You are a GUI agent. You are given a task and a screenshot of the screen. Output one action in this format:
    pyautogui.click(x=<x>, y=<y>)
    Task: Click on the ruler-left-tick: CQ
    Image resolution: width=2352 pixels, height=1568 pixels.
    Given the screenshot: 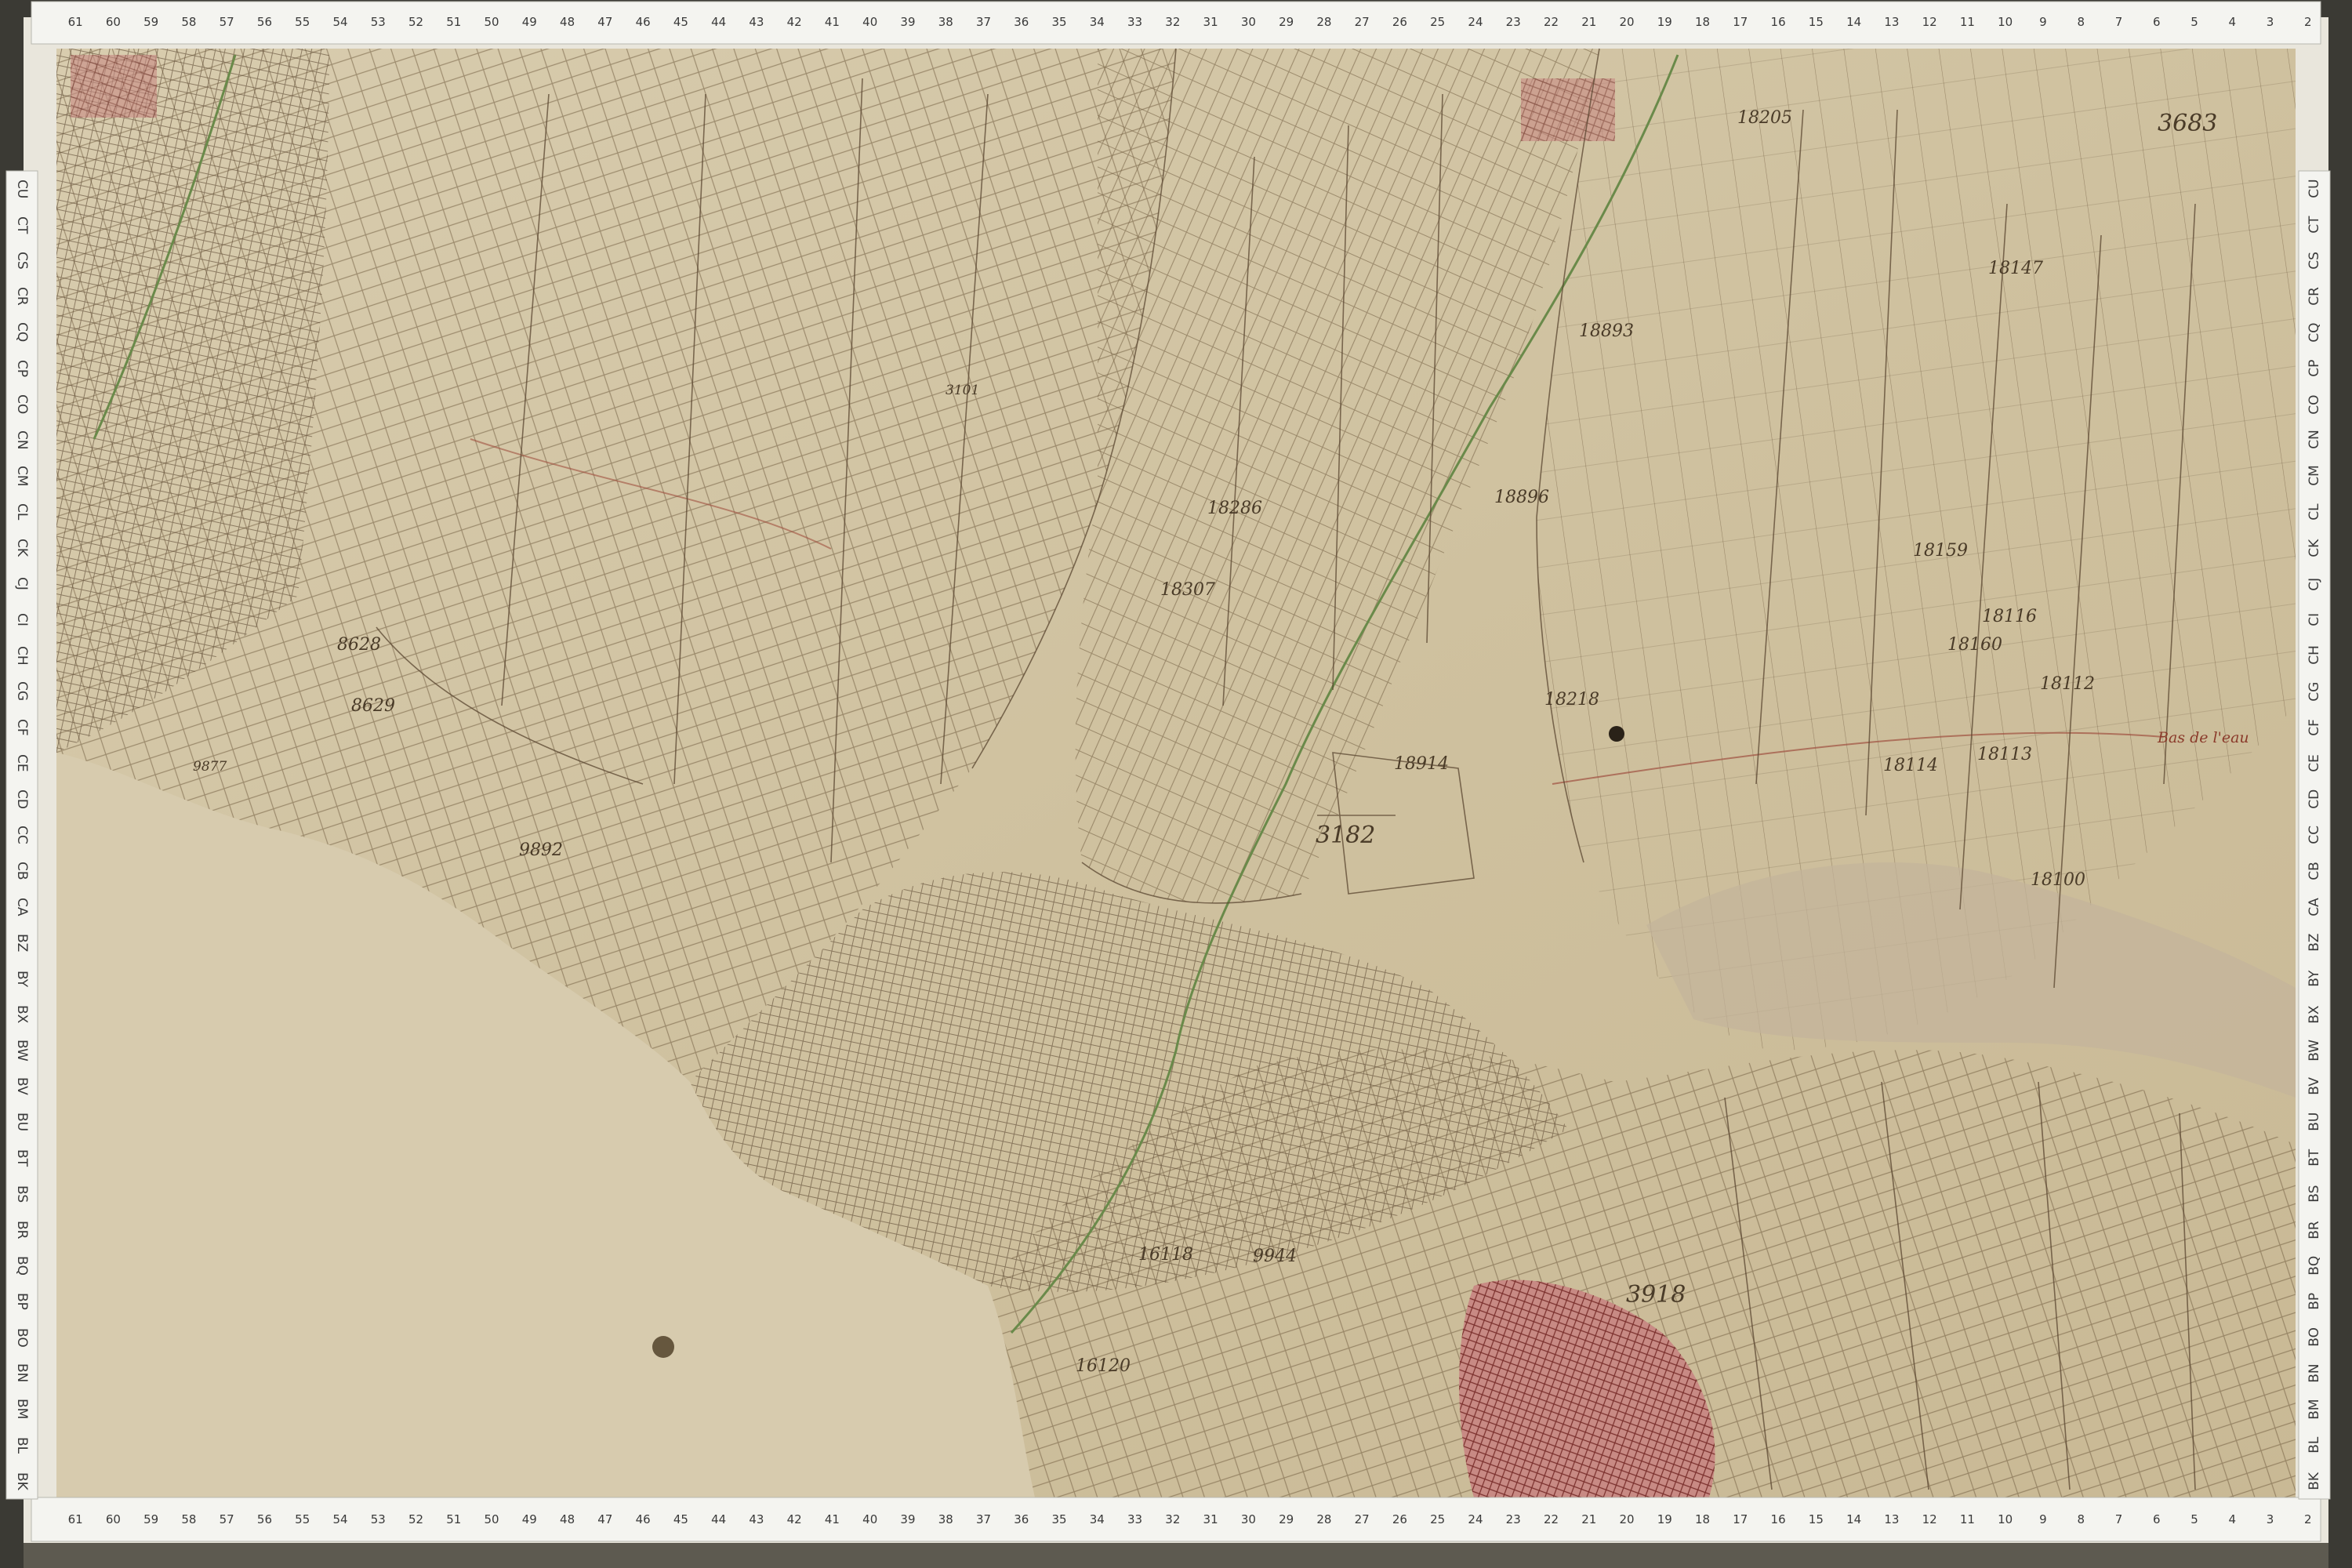 What is the action you would take?
    pyautogui.click(x=22, y=332)
    